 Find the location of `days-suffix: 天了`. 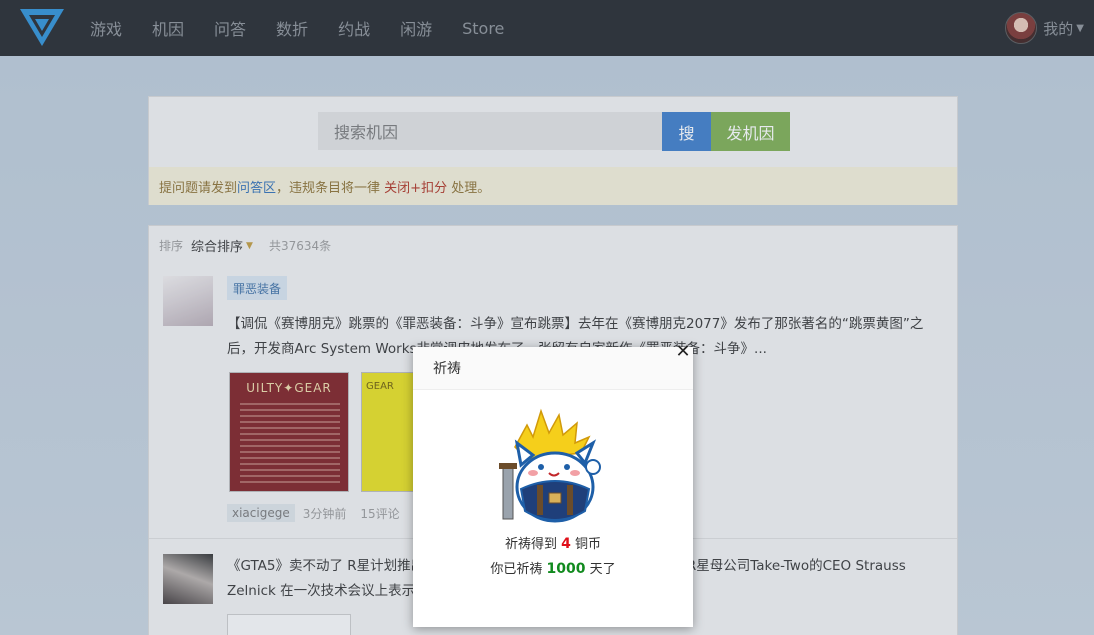

days-suffix: 天了 is located at coordinates (600, 569).